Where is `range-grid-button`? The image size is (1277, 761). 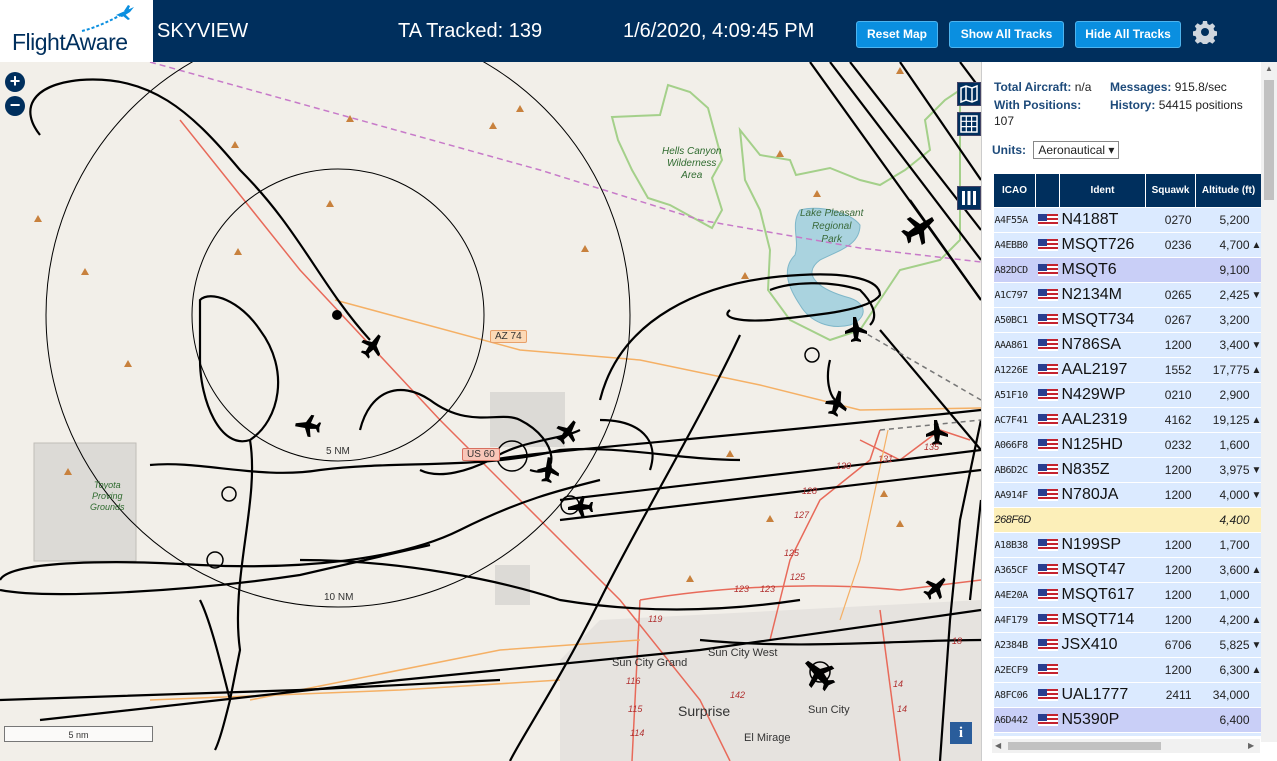
range-grid-button is located at coordinates (969, 124).